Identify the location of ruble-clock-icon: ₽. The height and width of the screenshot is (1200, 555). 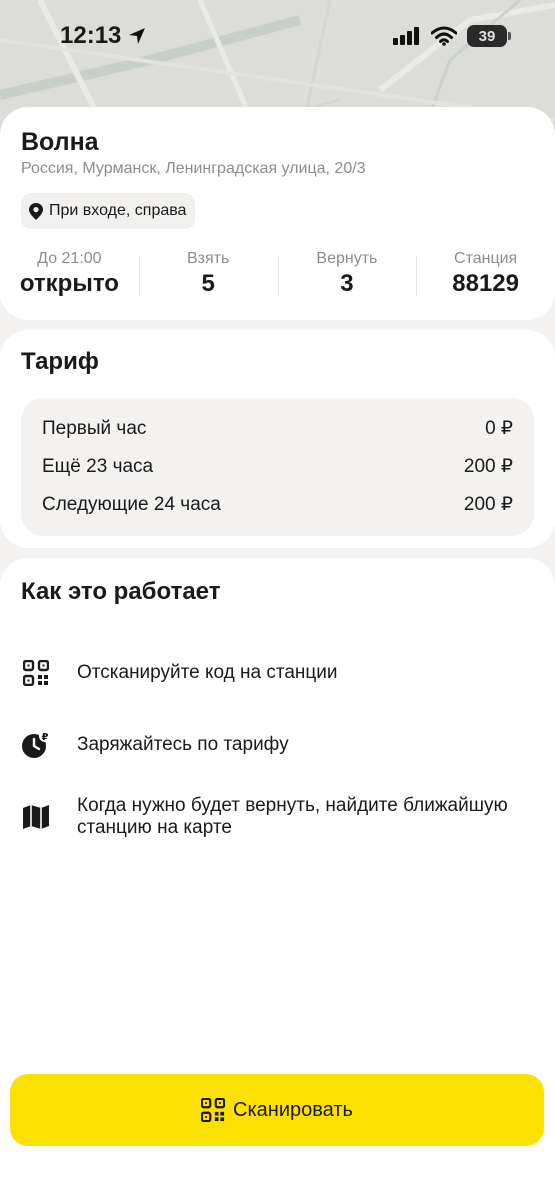
(36, 745).